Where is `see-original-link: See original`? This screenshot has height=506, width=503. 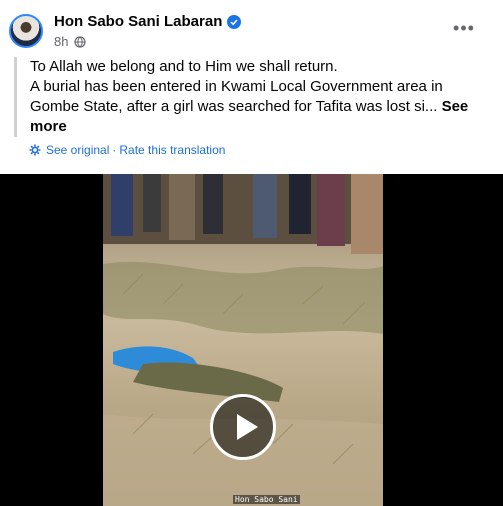
see-original-link: See original is located at coordinates (77, 150).